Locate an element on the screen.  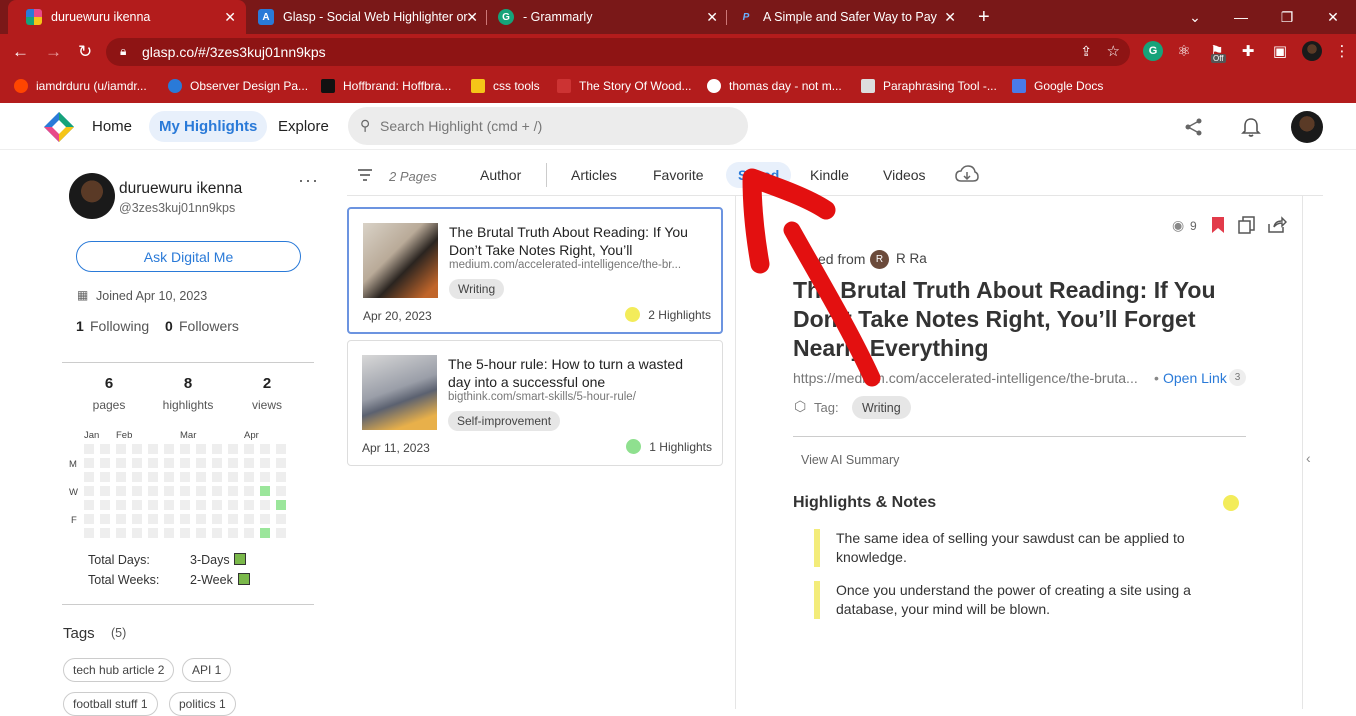
ask-digital-me-button: Ask Digital Me is located at coordinates (188, 256).